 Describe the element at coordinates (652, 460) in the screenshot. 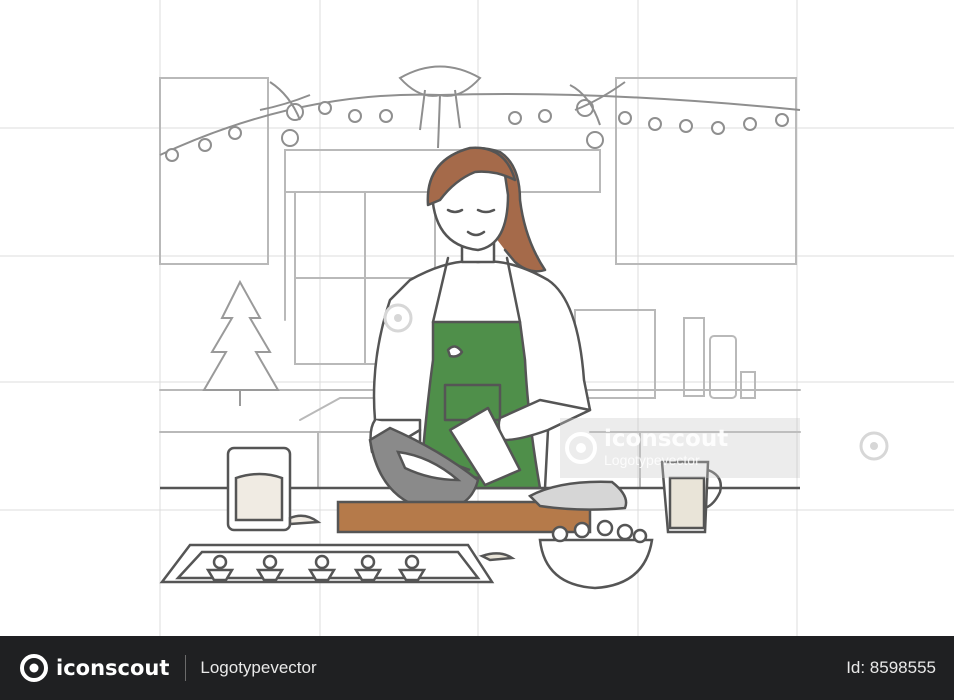

I see `watermark-author: Logotypevector` at that location.